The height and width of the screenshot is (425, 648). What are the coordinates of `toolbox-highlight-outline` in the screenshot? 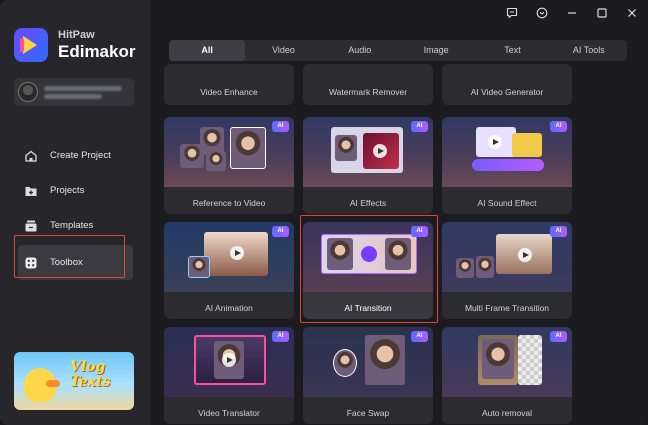 It's located at (69, 256).